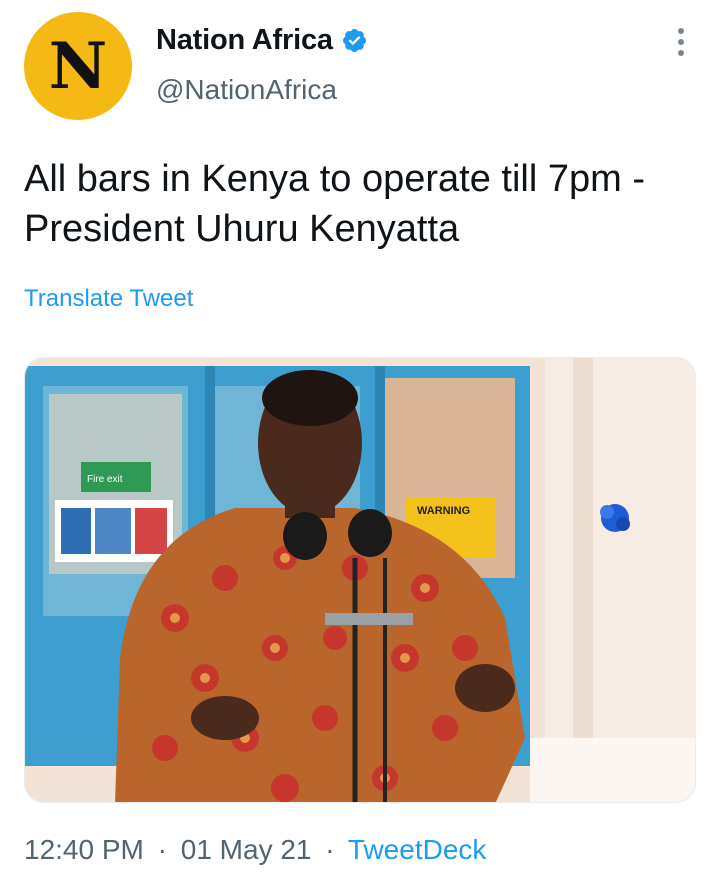  I want to click on display-name: Nation Africa, so click(244, 40).